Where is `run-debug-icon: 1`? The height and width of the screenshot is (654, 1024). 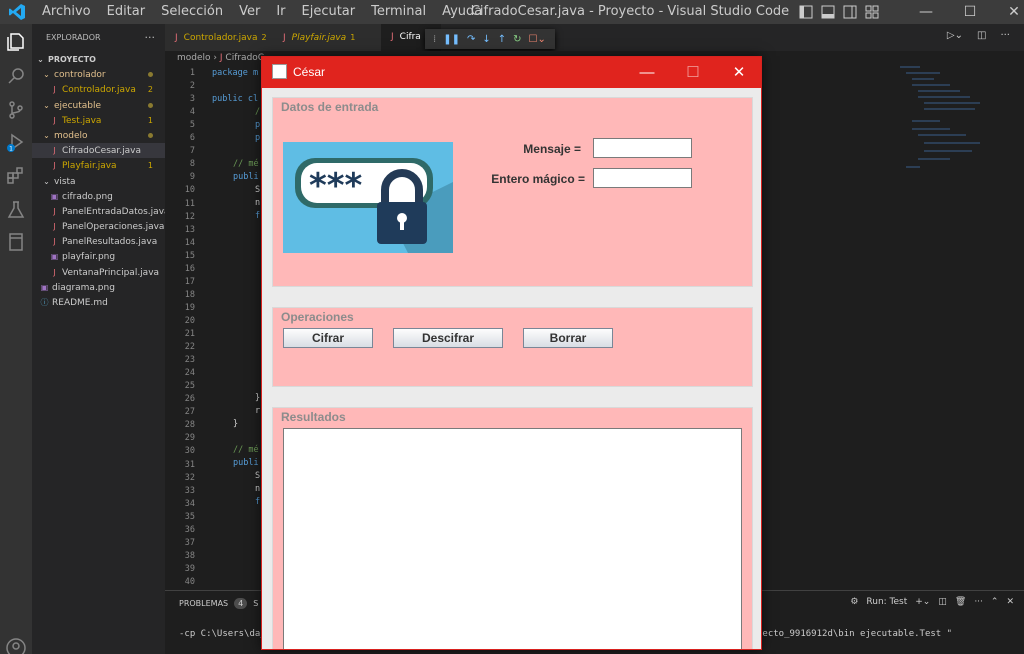 run-debug-icon: 1 is located at coordinates (16, 142).